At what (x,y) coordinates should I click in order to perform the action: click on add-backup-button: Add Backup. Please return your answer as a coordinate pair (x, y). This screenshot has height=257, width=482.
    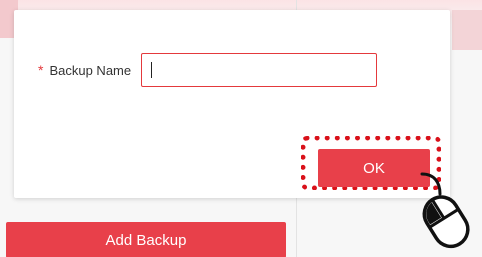
    Looking at the image, I should click on (146, 239).